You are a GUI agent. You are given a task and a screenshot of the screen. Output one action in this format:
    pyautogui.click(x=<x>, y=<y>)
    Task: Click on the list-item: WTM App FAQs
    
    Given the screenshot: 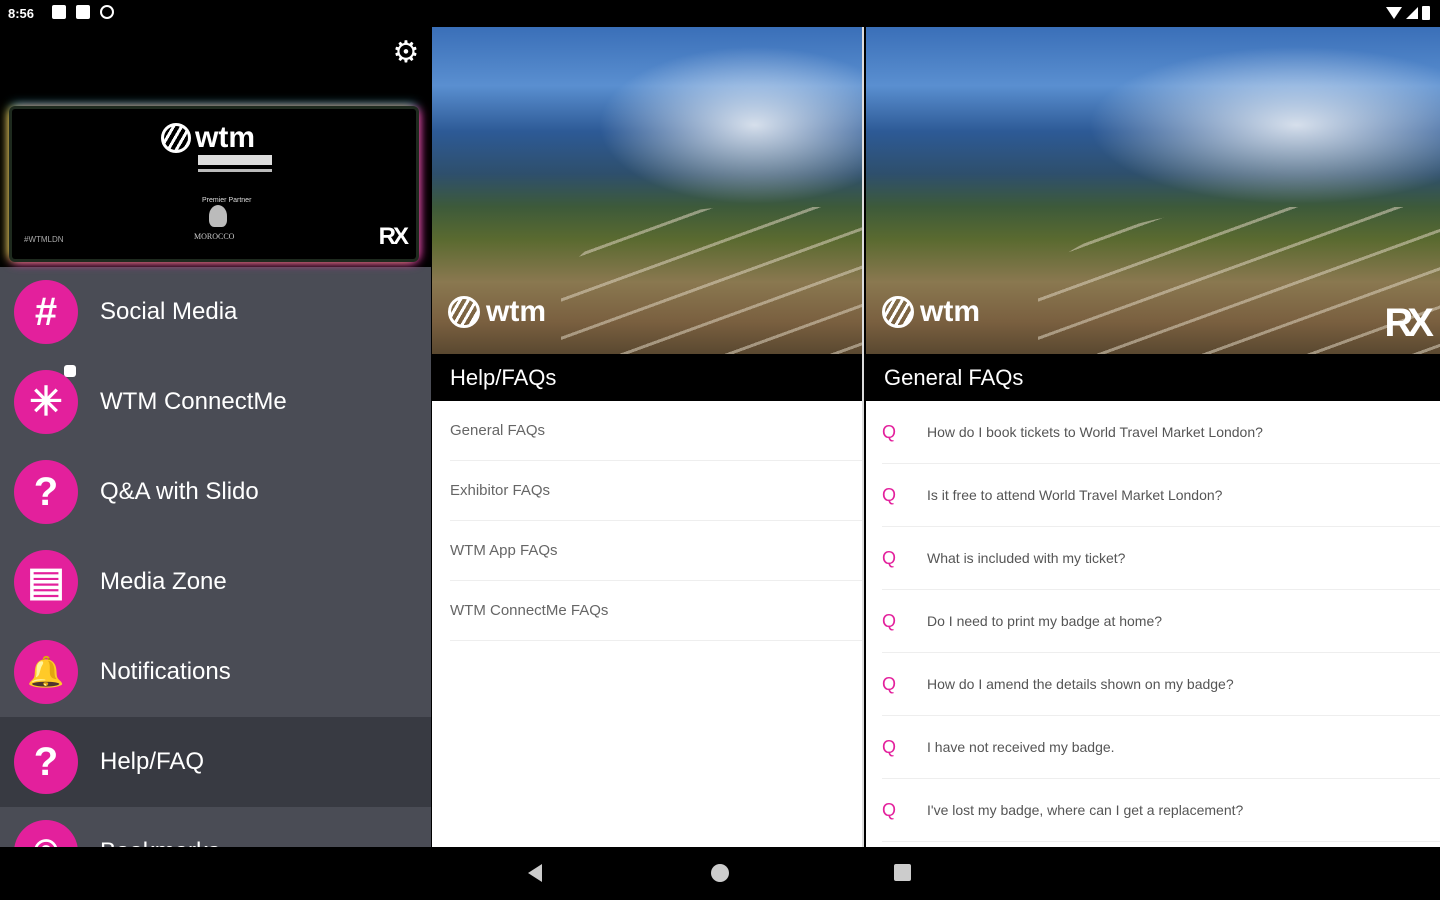 What is the action you would take?
    pyautogui.click(x=656, y=551)
    